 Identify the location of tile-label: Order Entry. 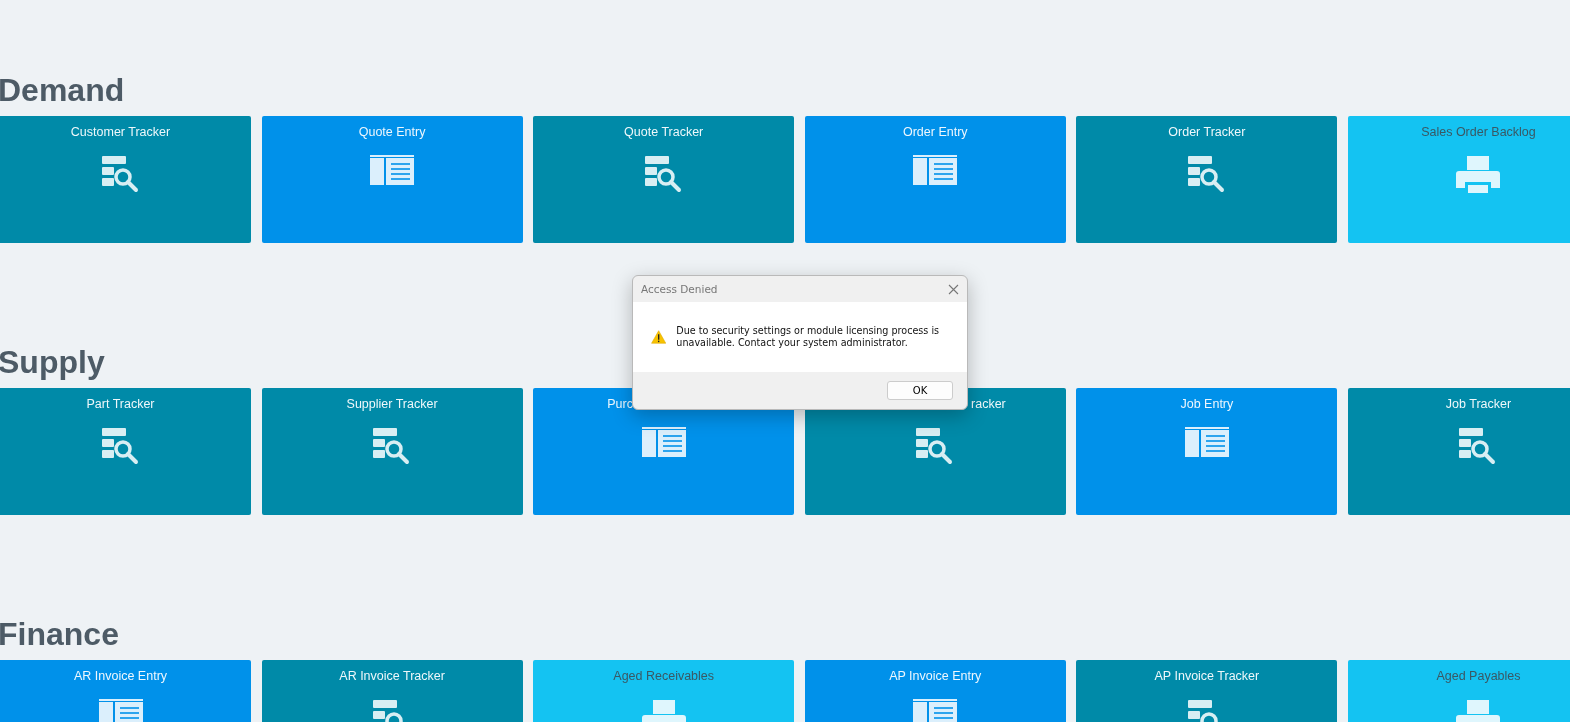
(935, 132).